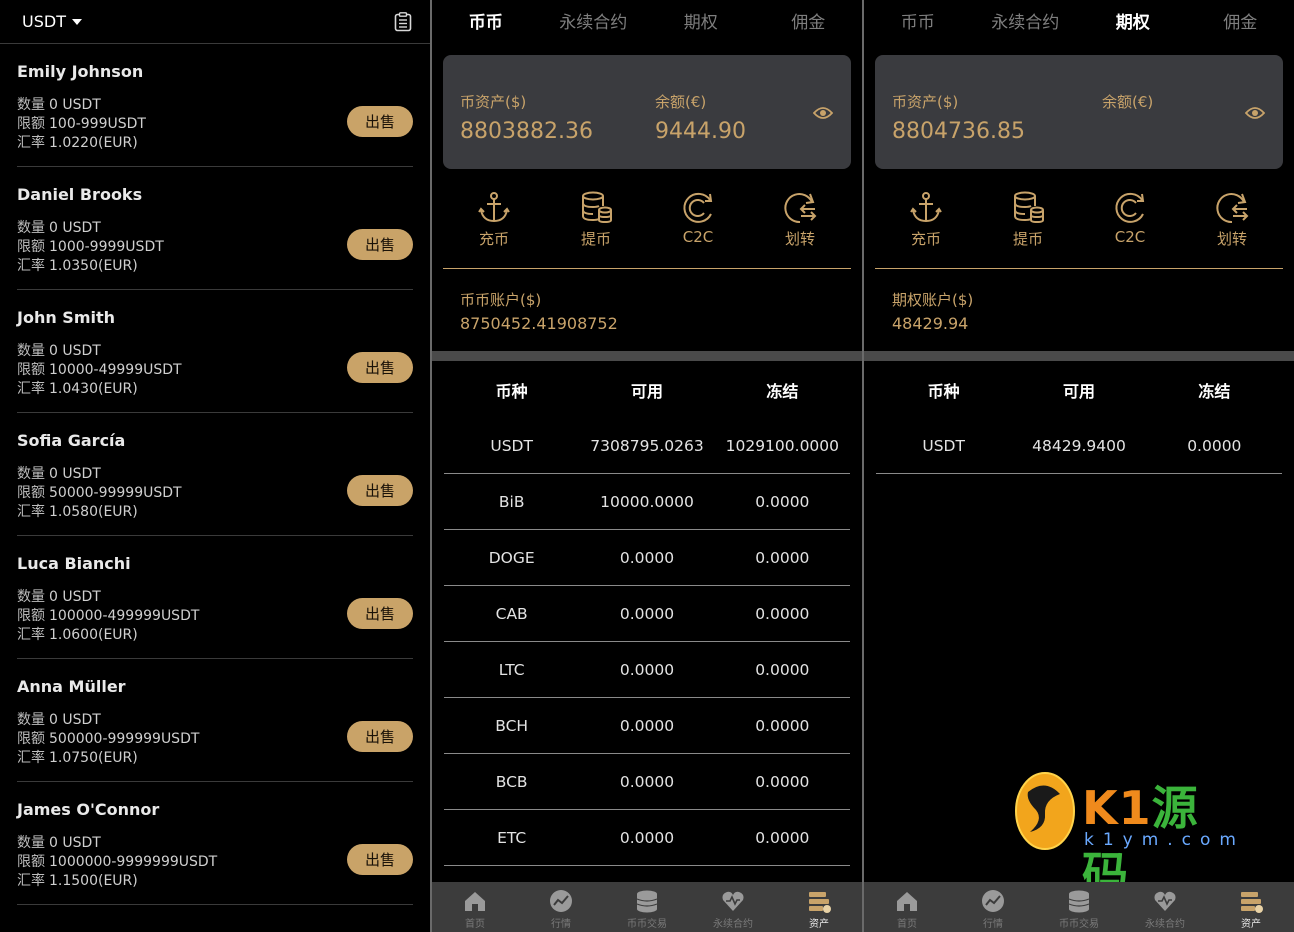  I want to click on account-label: 期权账户($), so click(933, 300).